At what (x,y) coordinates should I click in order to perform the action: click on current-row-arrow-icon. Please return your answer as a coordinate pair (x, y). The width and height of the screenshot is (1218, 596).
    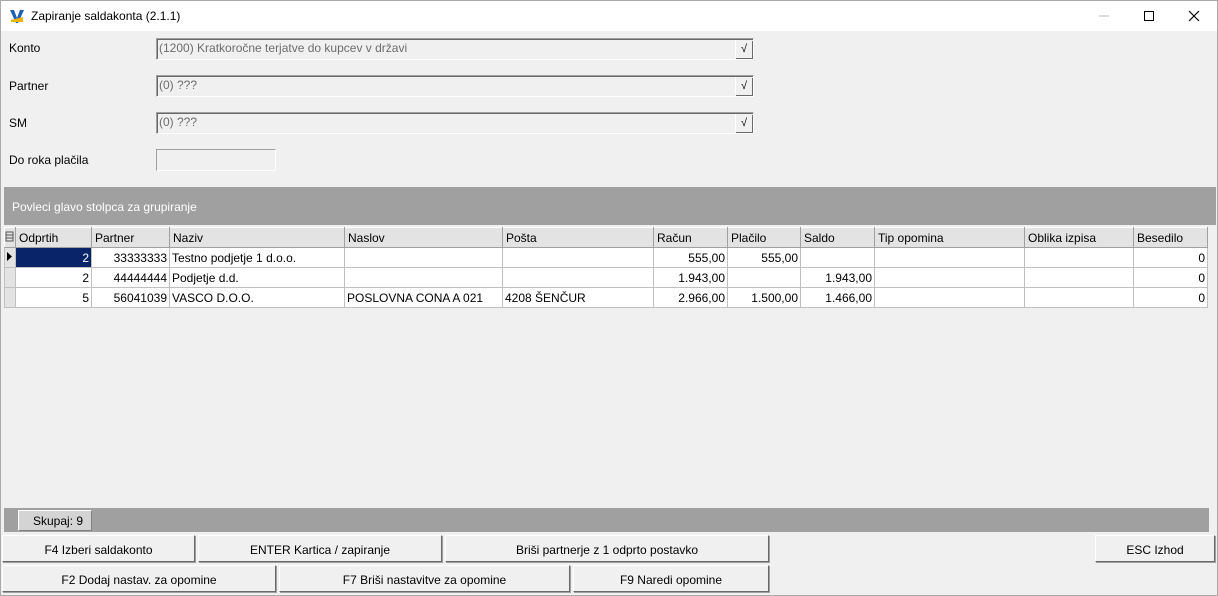
    Looking at the image, I should click on (9, 256).